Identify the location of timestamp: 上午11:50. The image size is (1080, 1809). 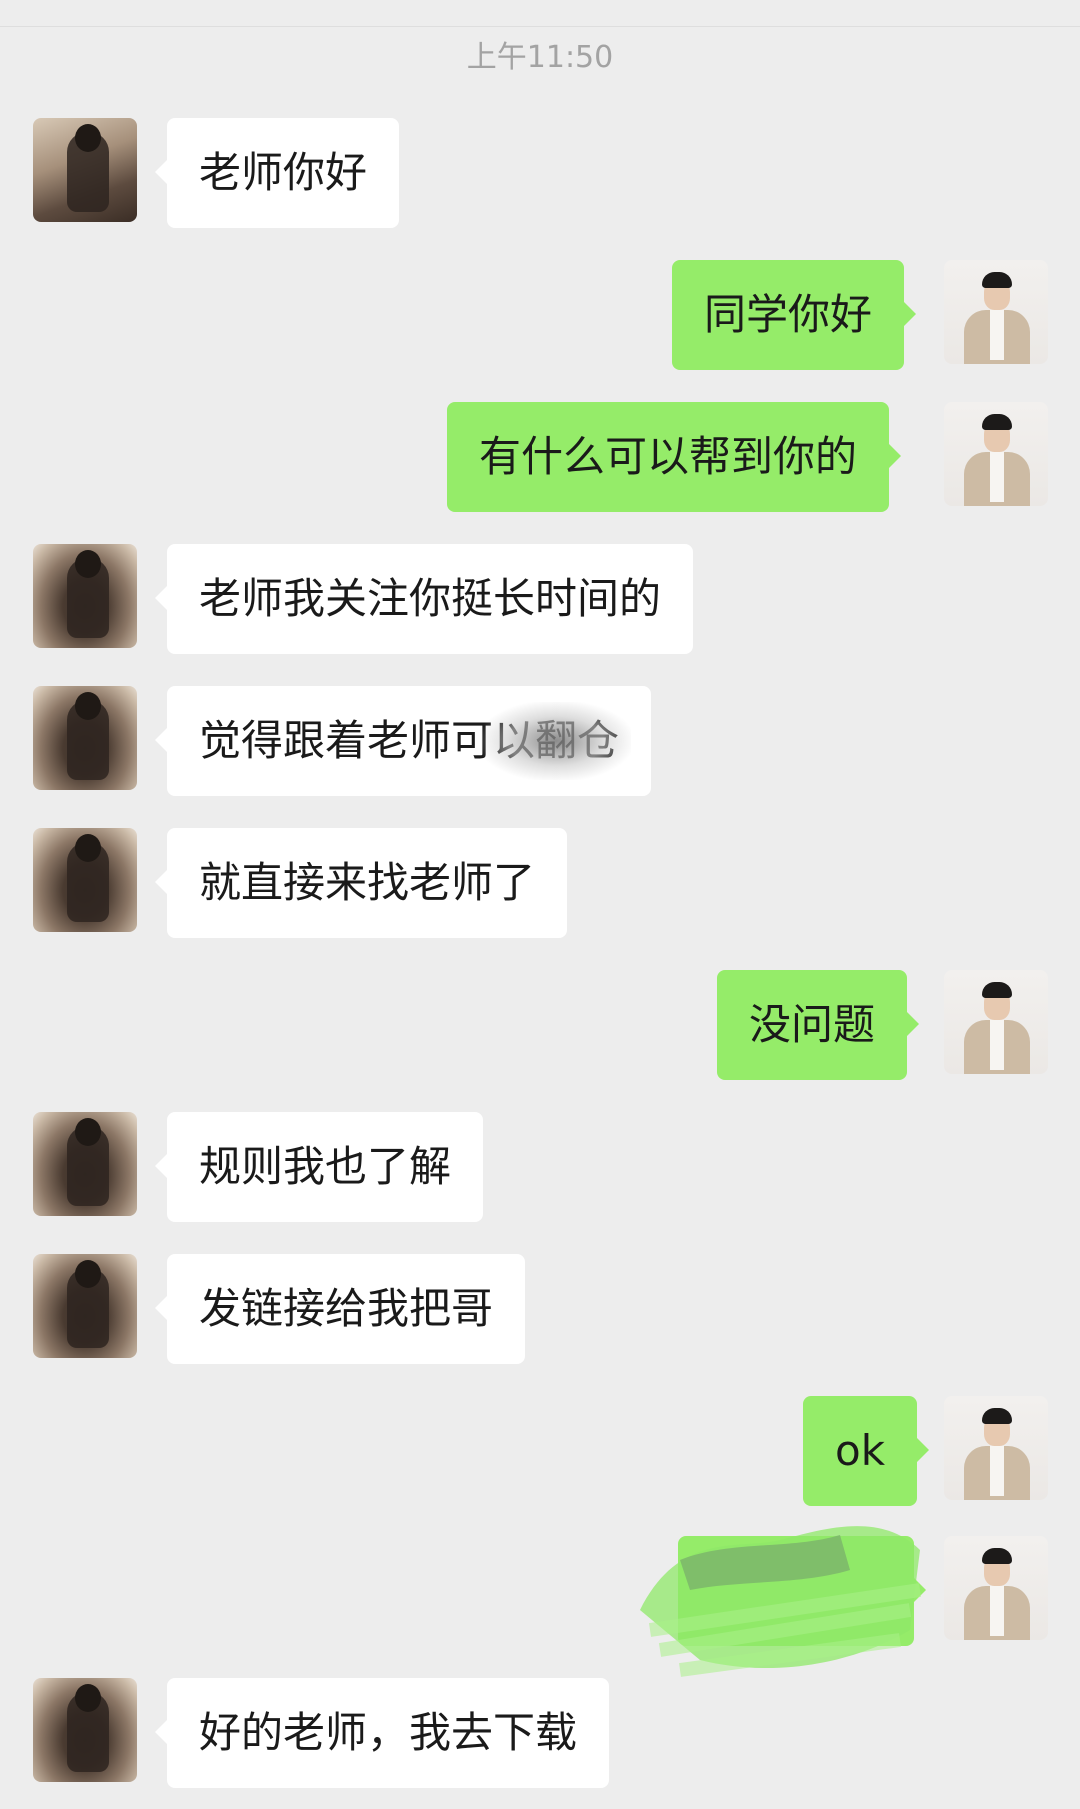
(540, 57).